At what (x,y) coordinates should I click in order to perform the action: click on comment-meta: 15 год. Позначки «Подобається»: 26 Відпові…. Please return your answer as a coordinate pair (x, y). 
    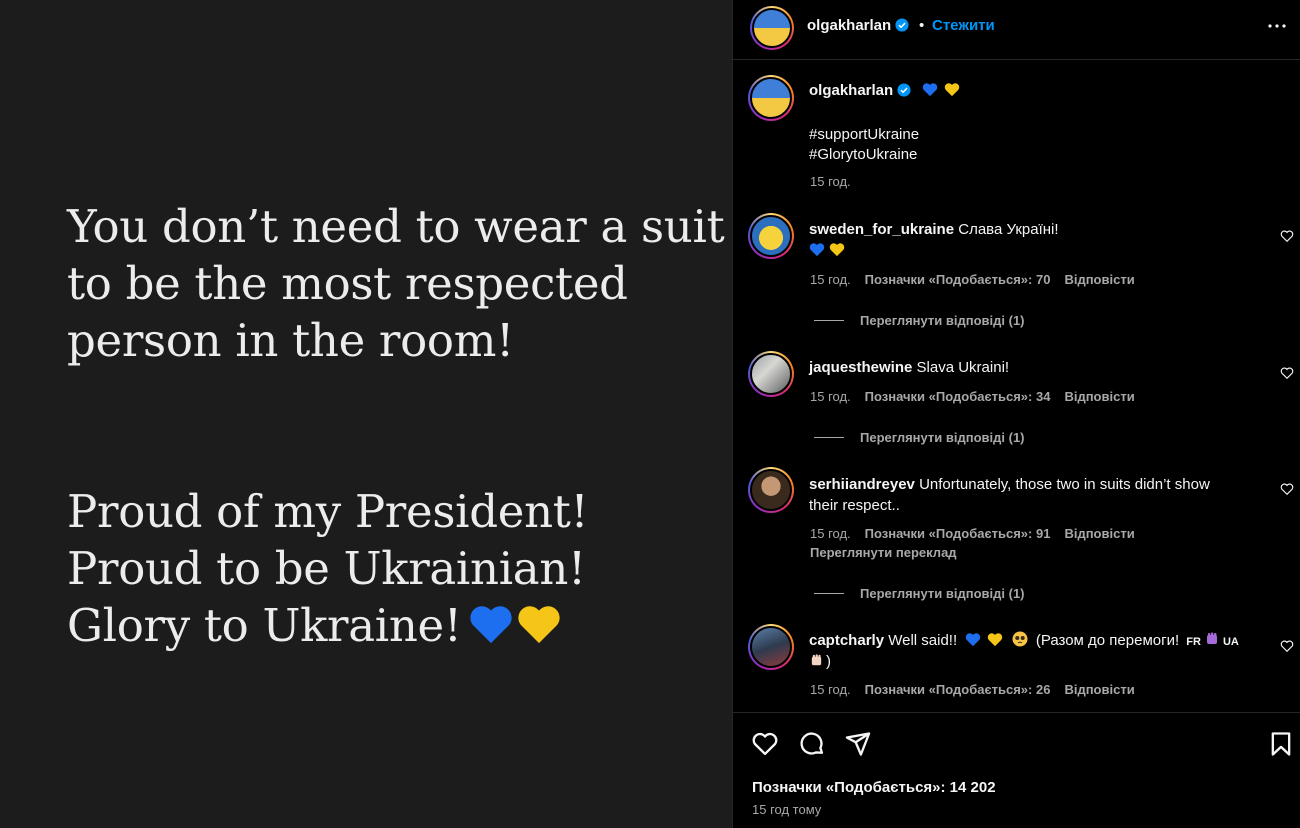
    Looking at the image, I should click on (979, 689).